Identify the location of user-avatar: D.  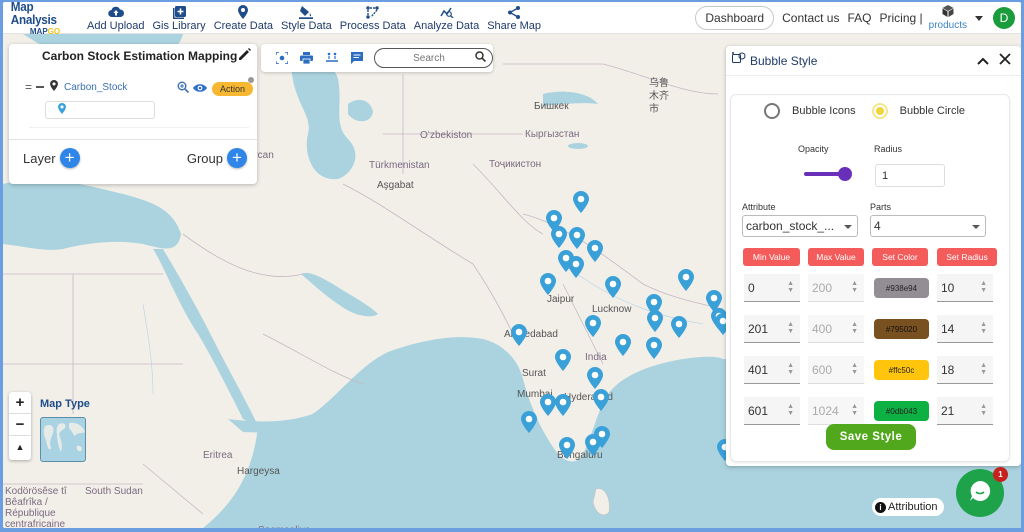
(1004, 18).